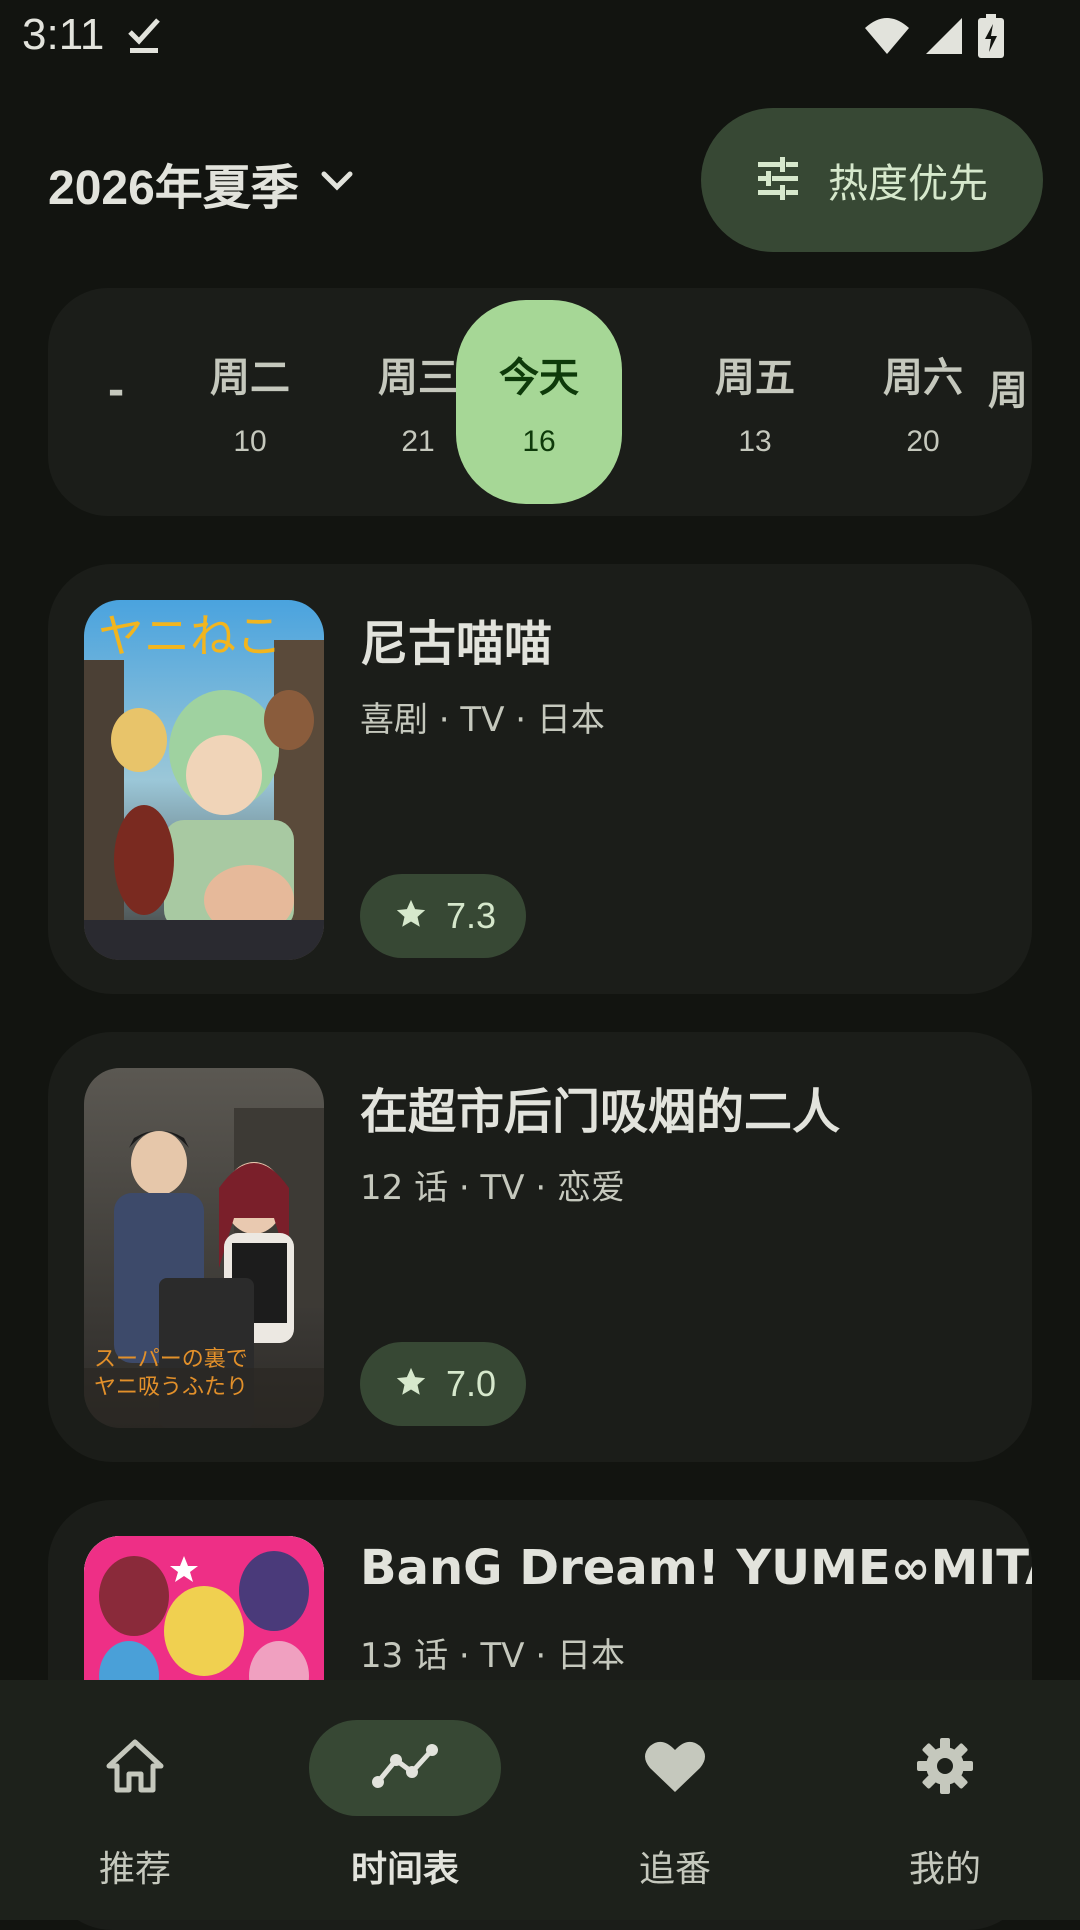 The image size is (1080, 1930). I want to click on season-selector: 2026年夏季, so click(201, 183).